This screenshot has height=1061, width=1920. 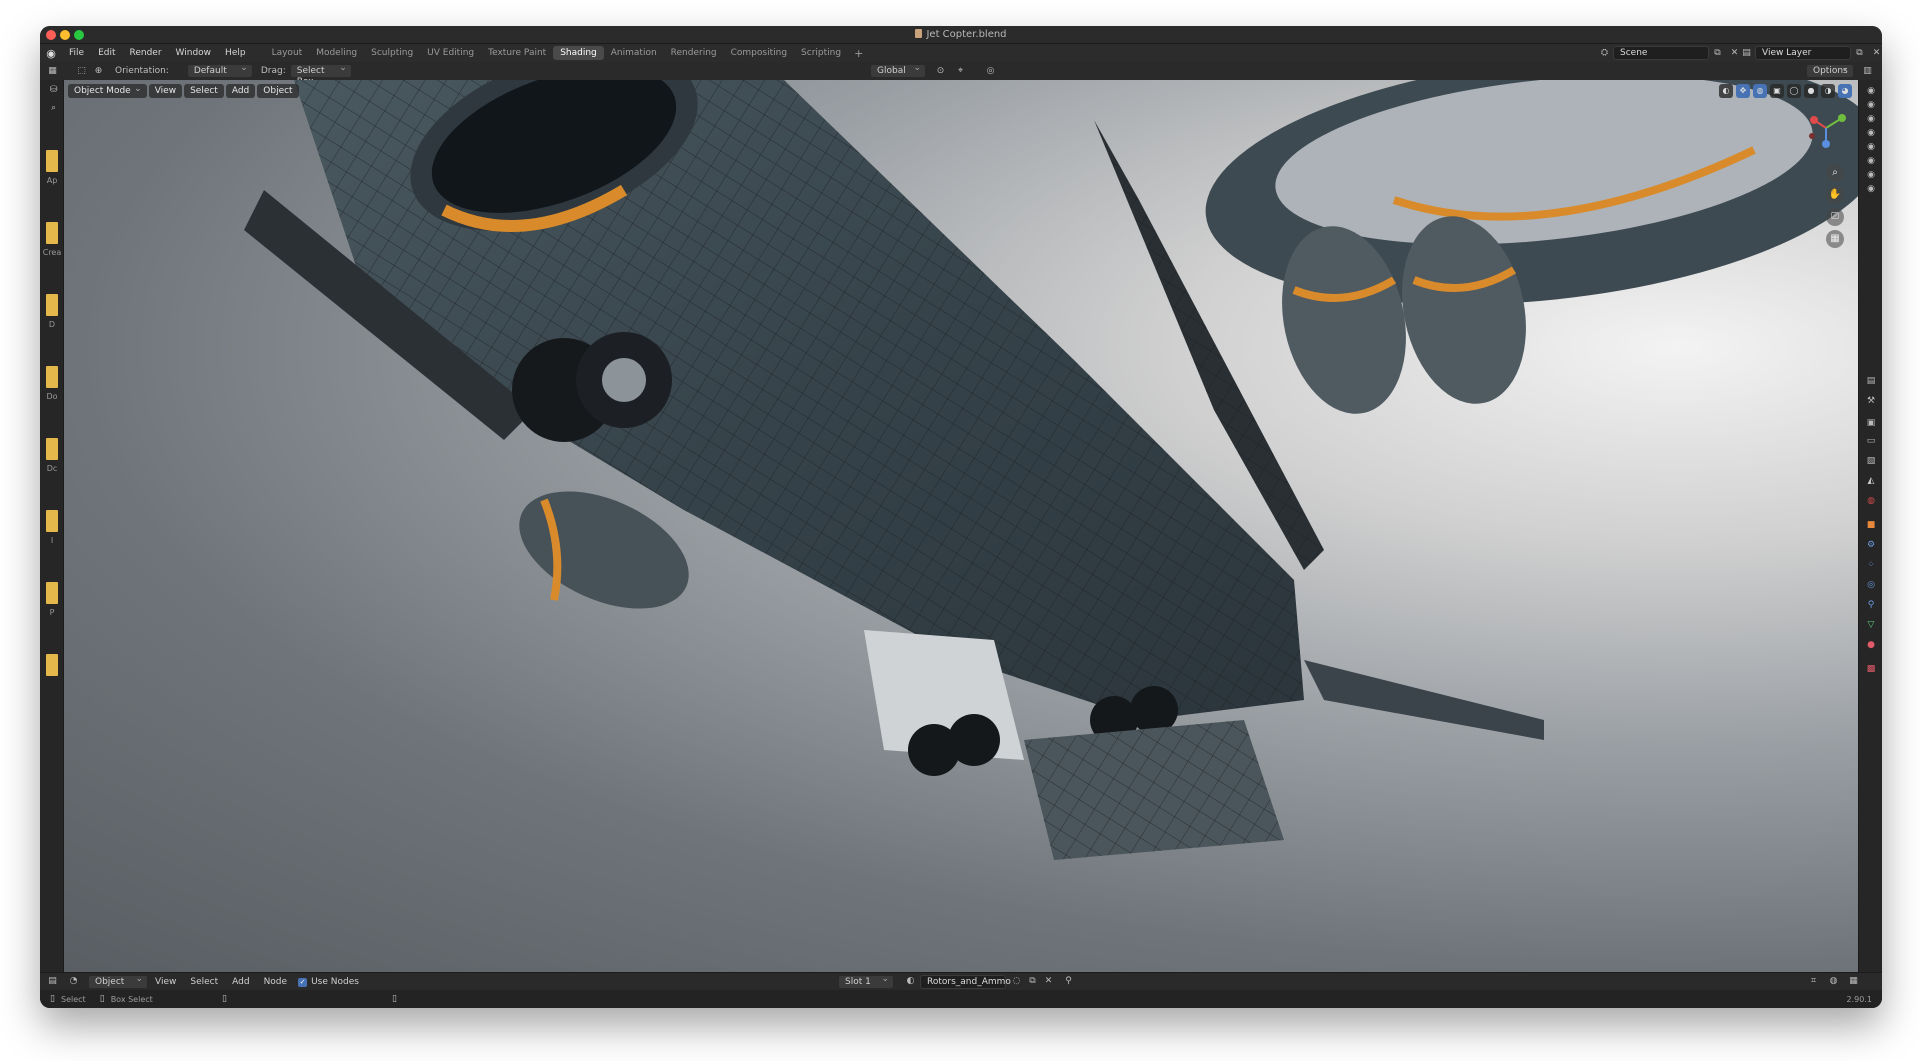 What do you see at coordinates (1871, 481) in the screenshot?
I see `scene-properties-icon: ◭` at bounding box center [1871, 481].